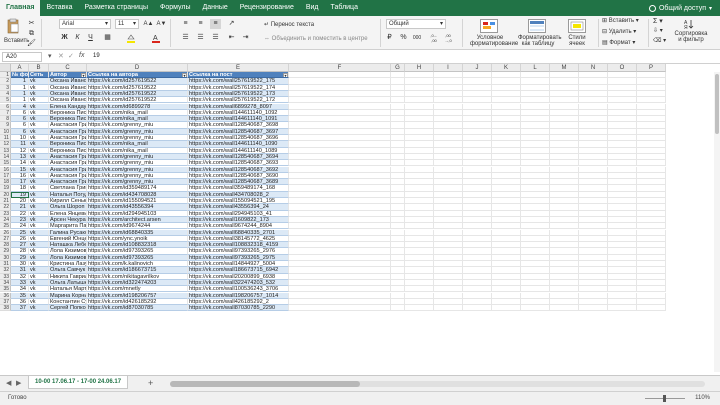 The width and height of the screenshot is (720, 405). Describe the element at coordinates (659, 40) in the screenshot. I see `clear-button: ⌫ ▾` at that location.